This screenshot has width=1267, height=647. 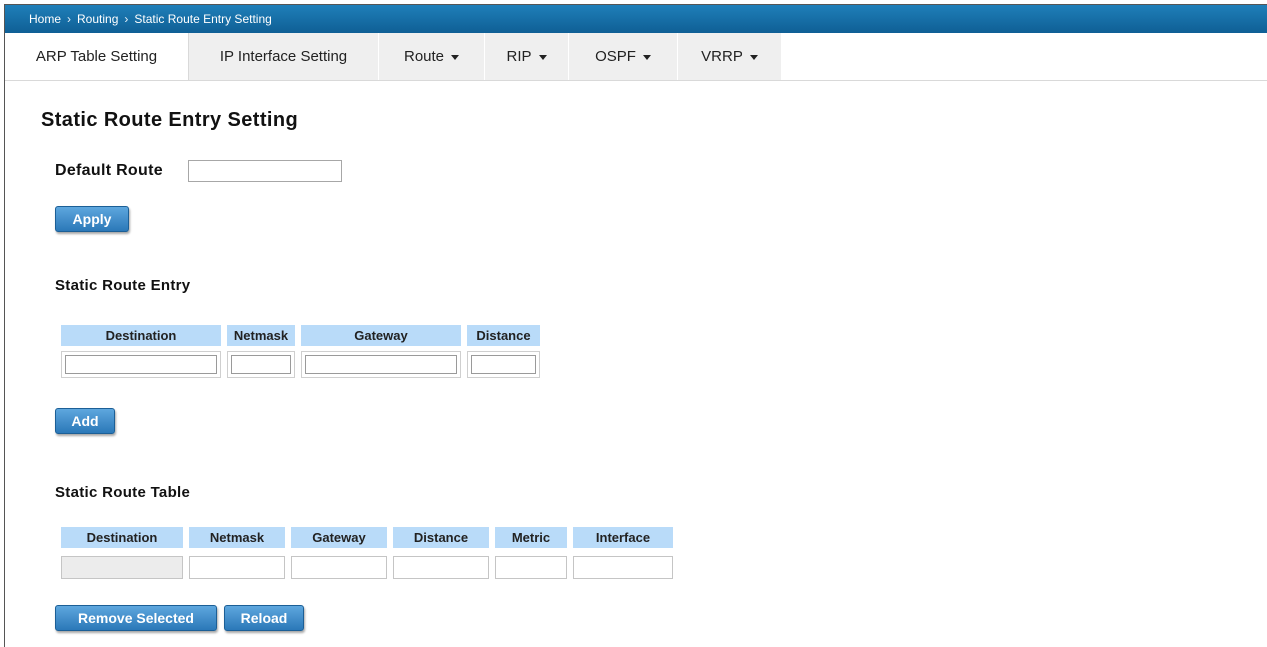 I want to click on tab-route: Route, so click(x=432, y=56).